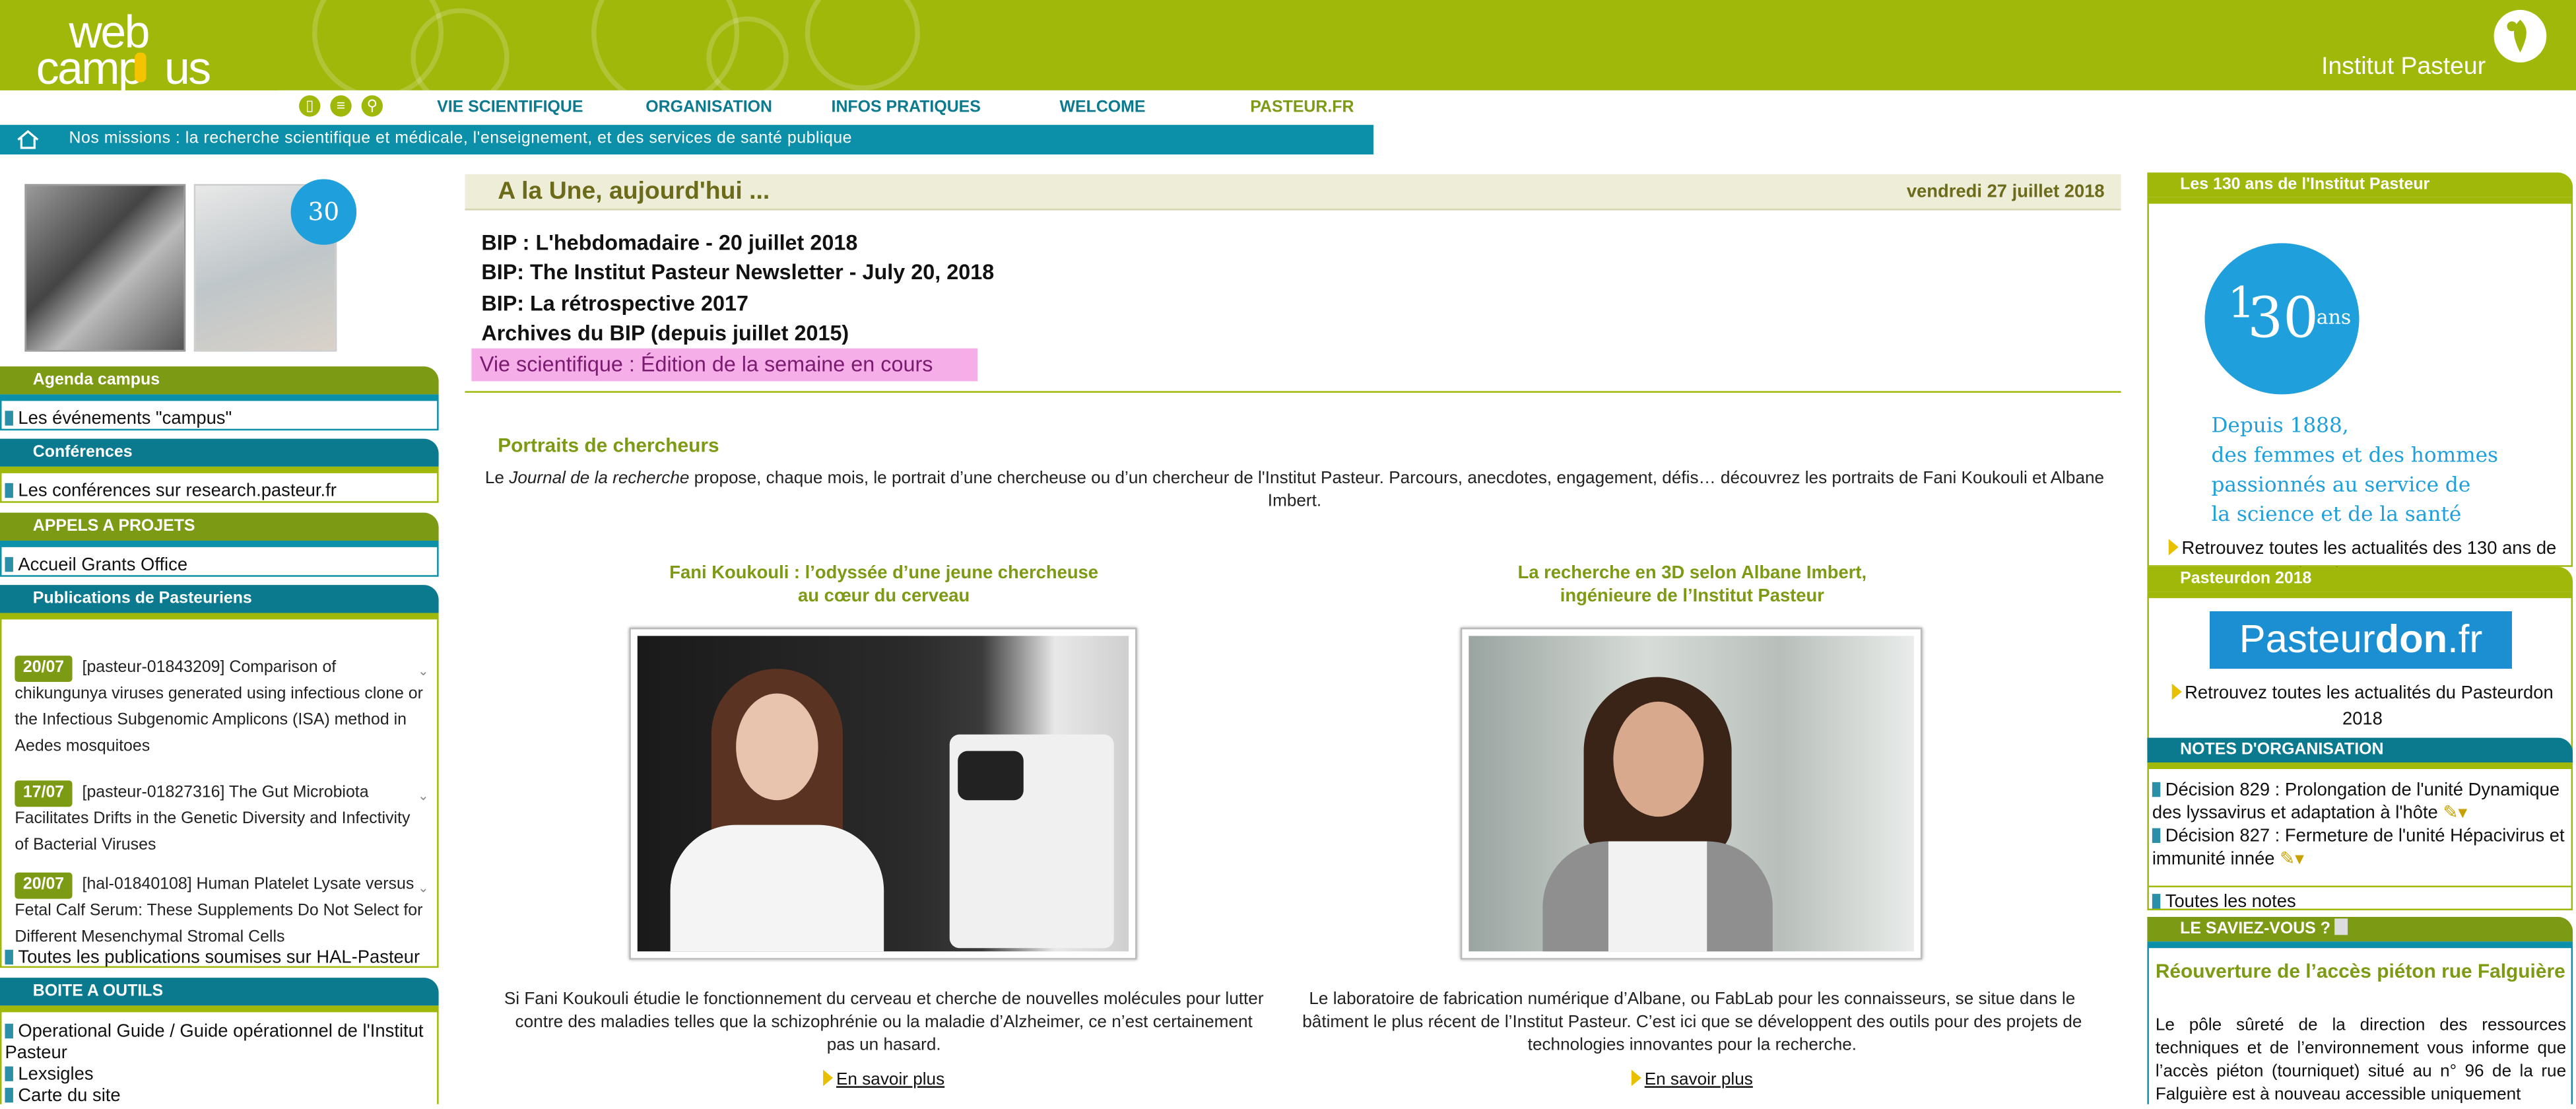 The image size is (2576, 1109). Describe the element at coordinates (2341, 483) in the screenshot. I see `tagline-line: passionnés au service de` at that location.